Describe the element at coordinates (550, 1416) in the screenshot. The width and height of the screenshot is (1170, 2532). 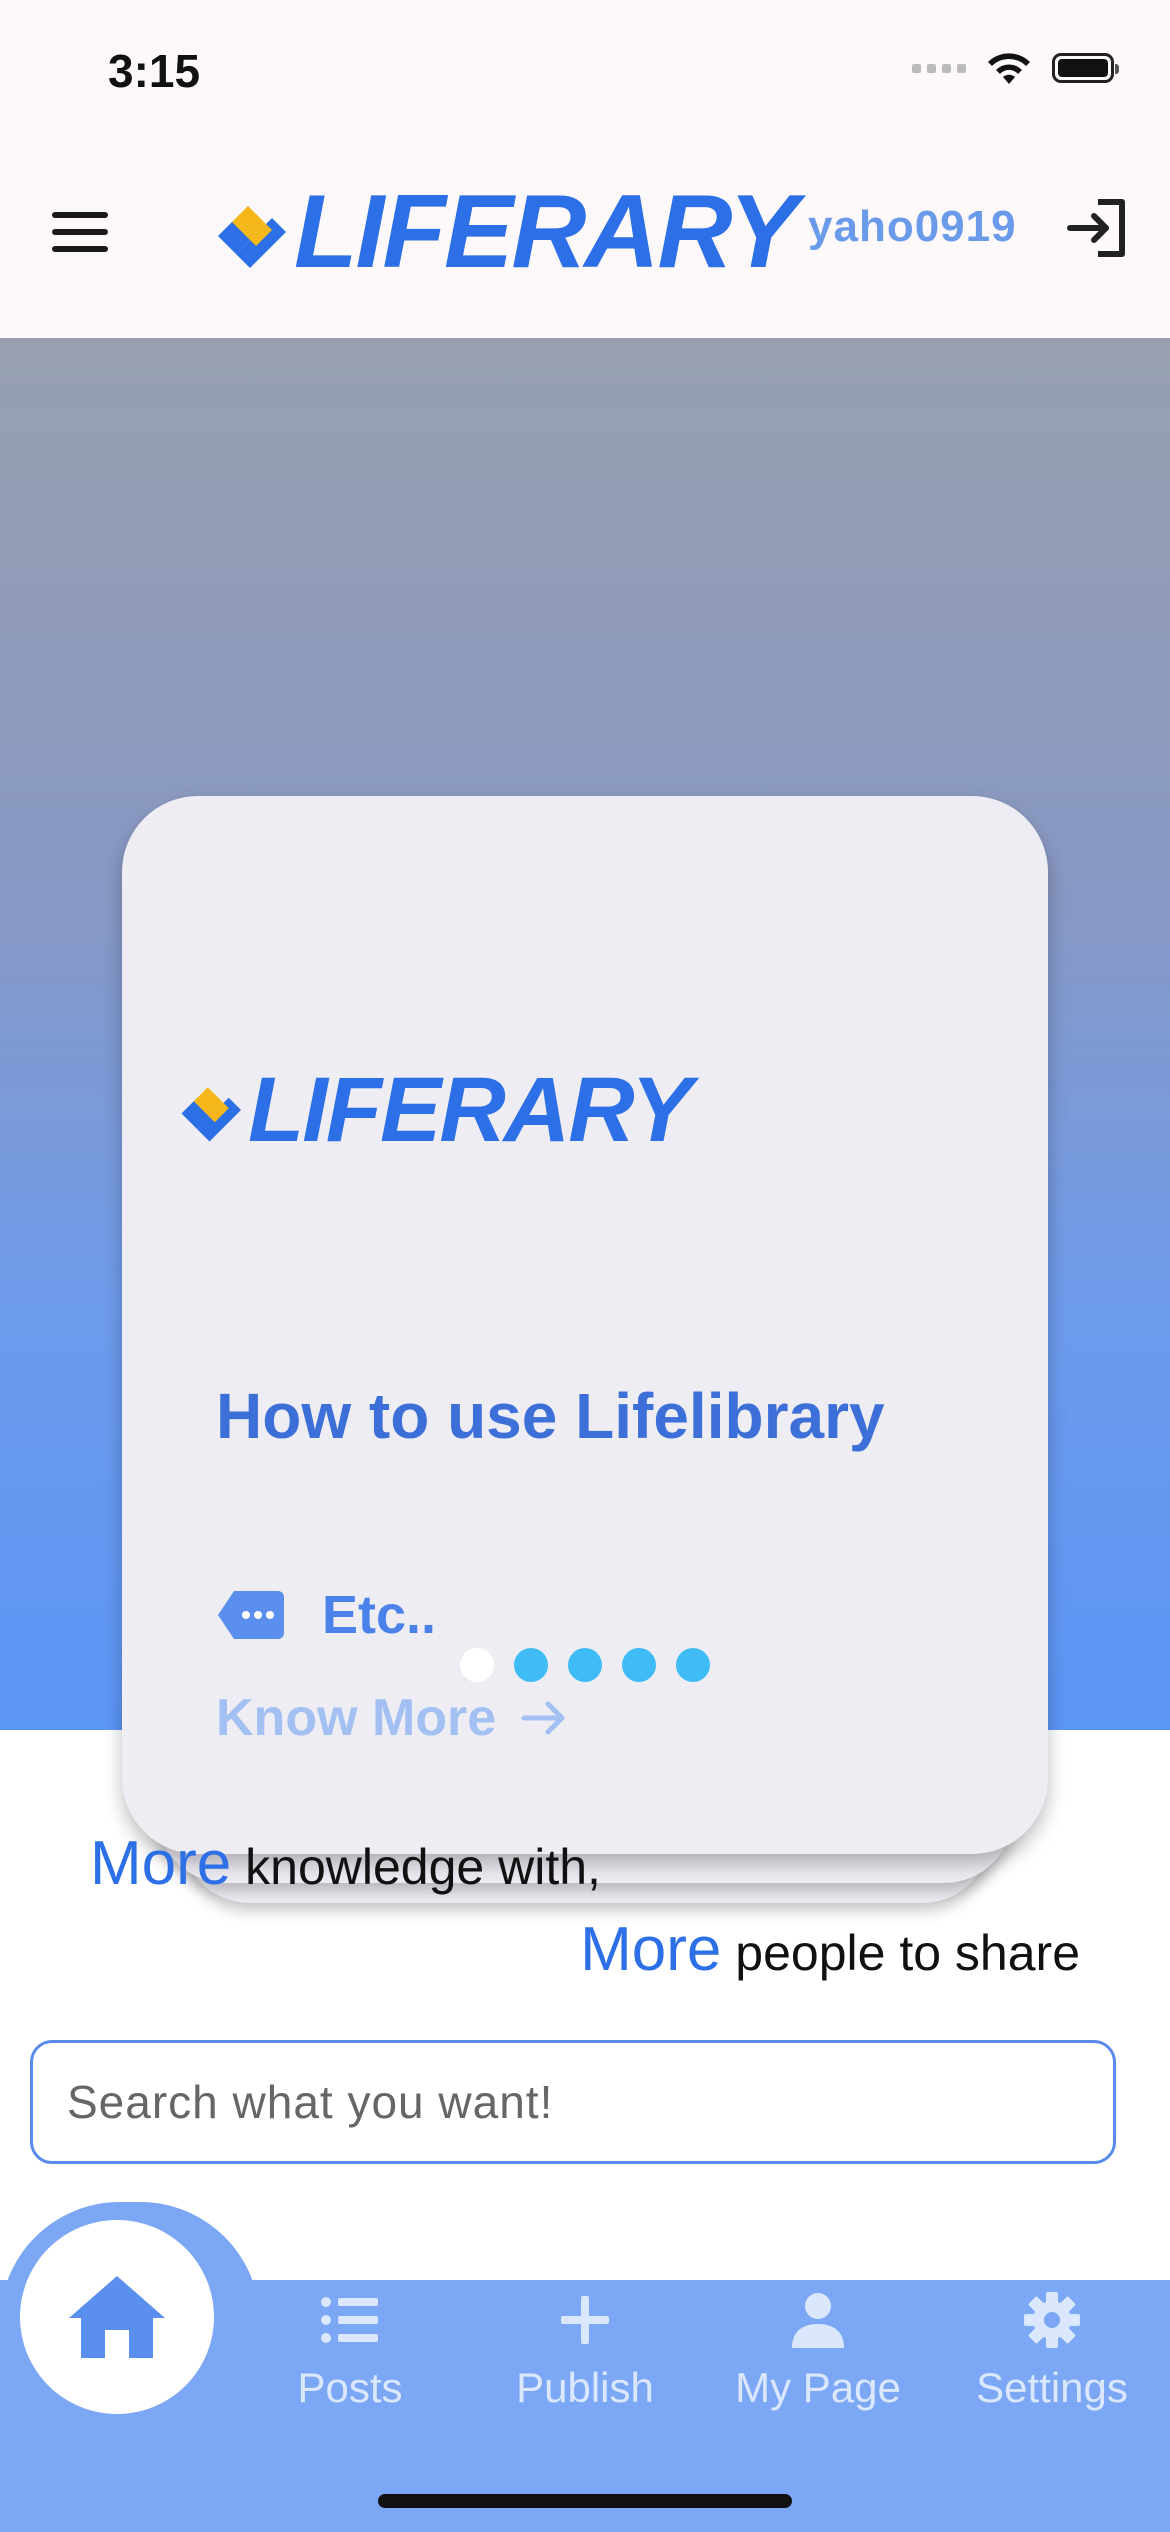
I see `card-title: How to use Lifelibrary` at that location.